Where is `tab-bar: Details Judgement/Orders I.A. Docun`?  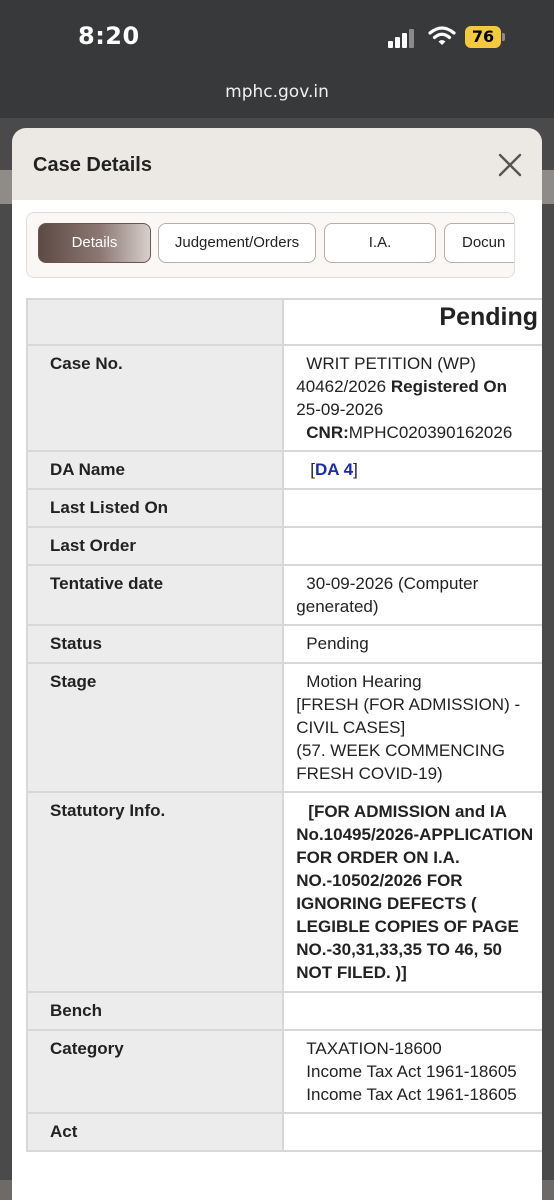 tab-bar: Details Judgement/Orders I.A. Docun is located at coordinates (270, 245).